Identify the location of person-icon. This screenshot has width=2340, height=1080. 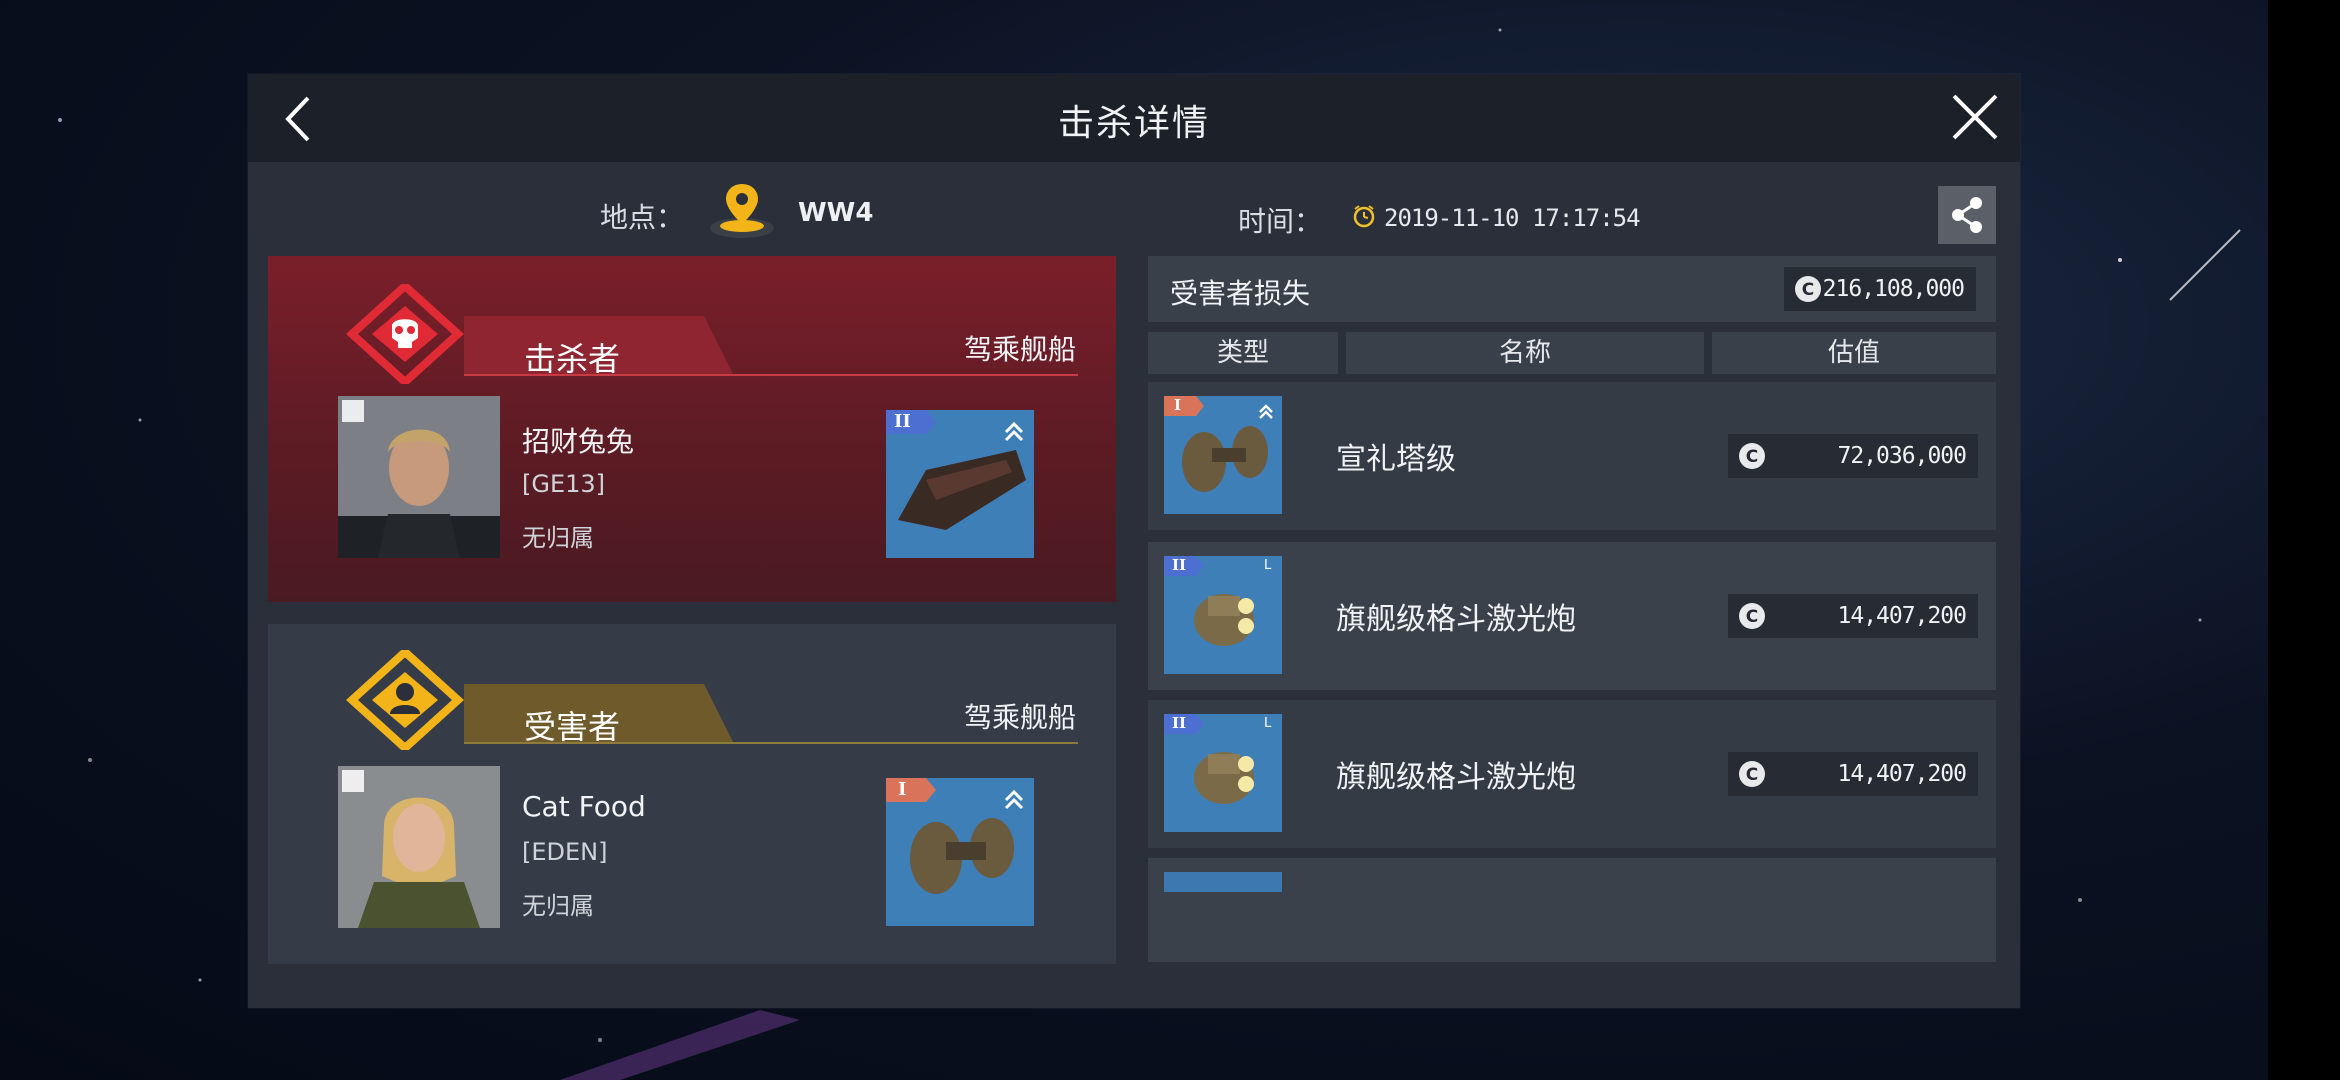
(405, 700).